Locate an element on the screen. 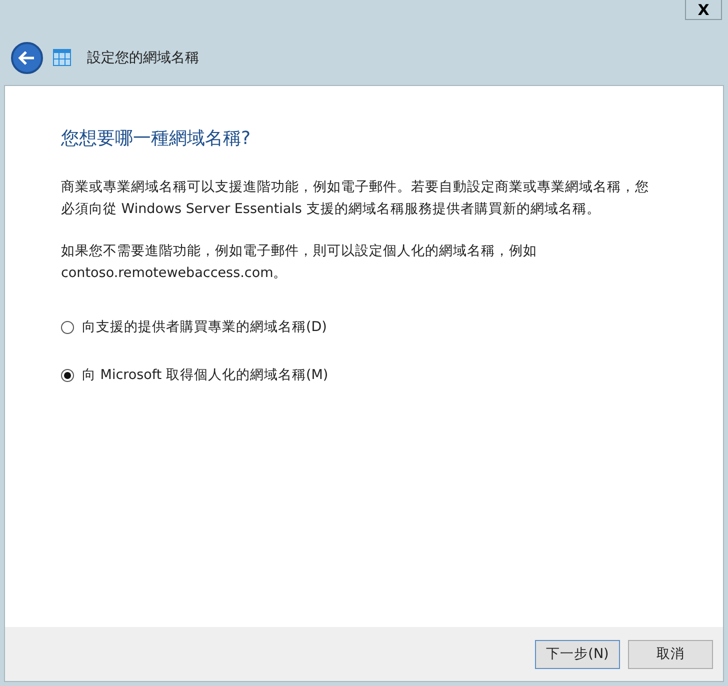  cancel-button: 取消 is located at coordinates (670, 654).